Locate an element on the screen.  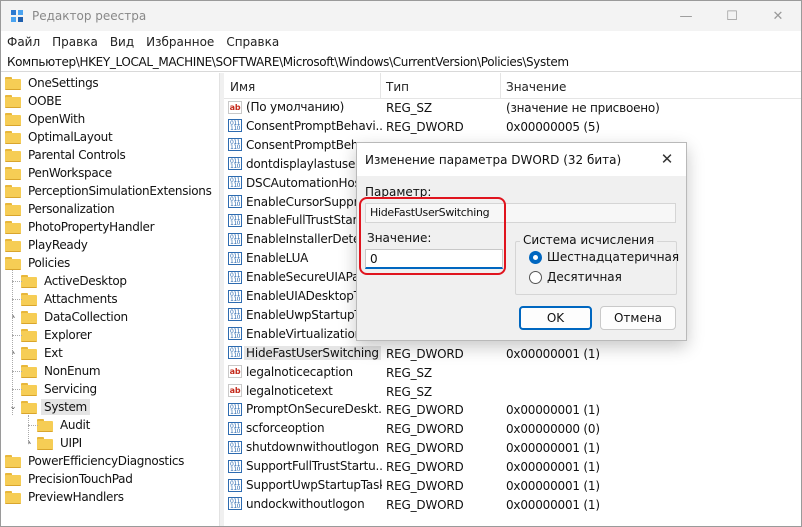
value-type: REG_SZ is located at coordinates (409, 108).